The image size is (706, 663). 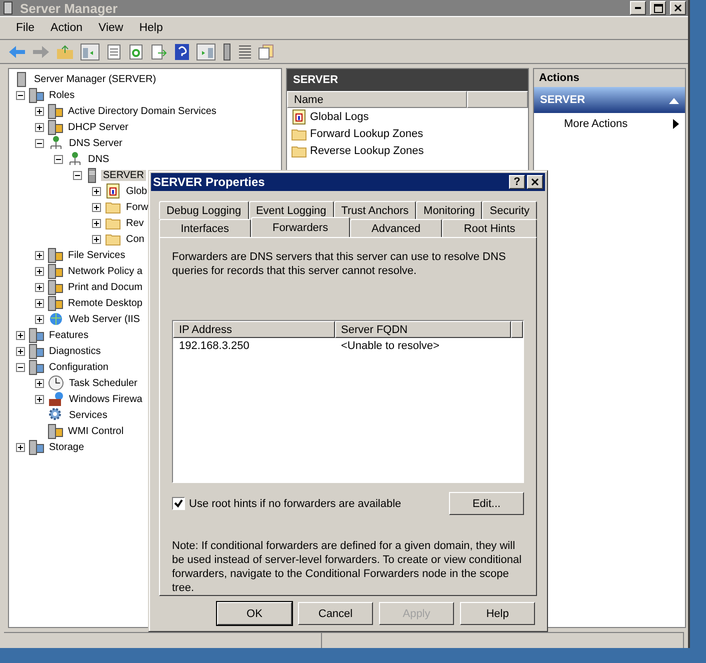 What do you see at coordinates (105, 399) in the screenshot?
I see `tree-item: Windows Firewa` at bounding box center [105, 399].